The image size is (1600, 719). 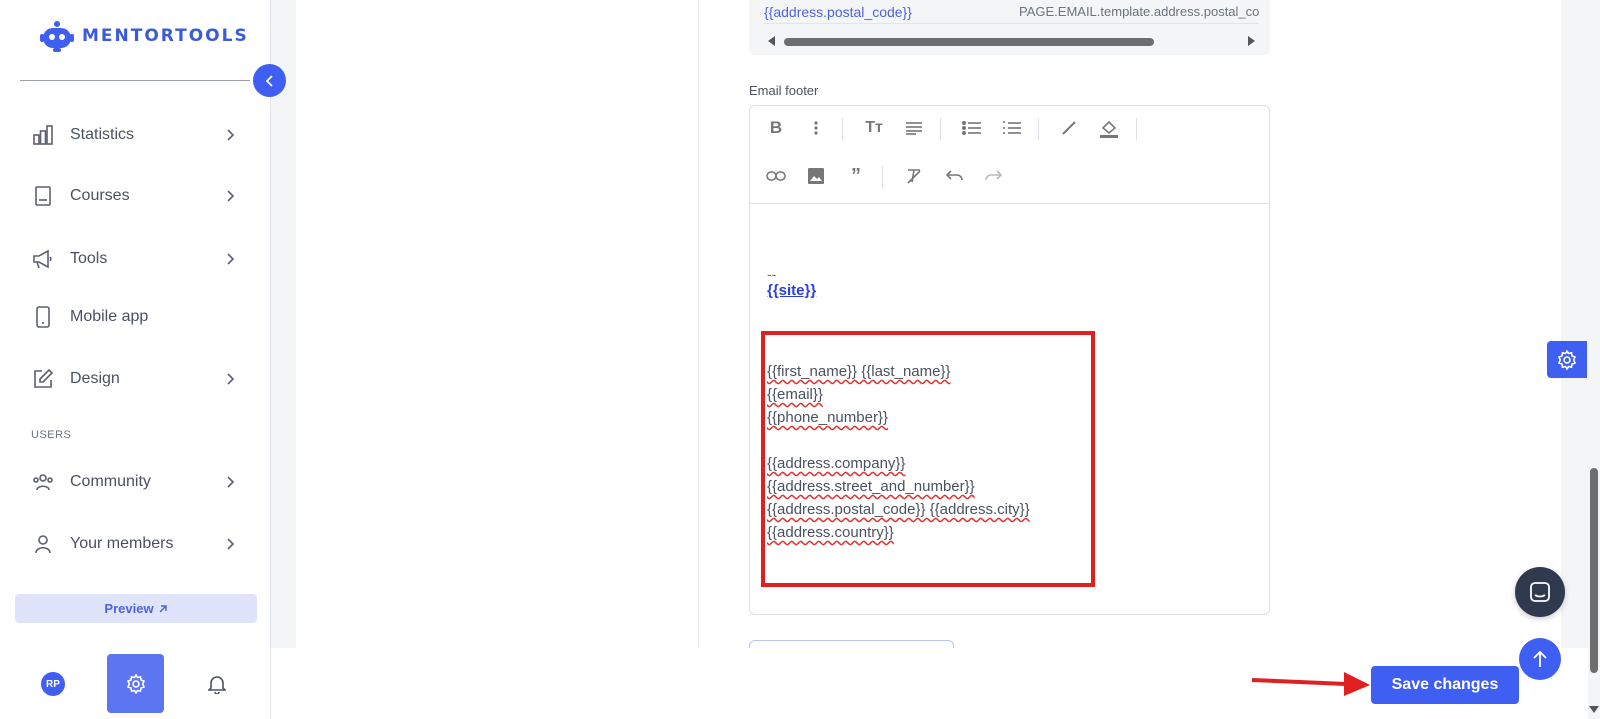 I want to click on quote-button: ”, so click(x=856, y=176).